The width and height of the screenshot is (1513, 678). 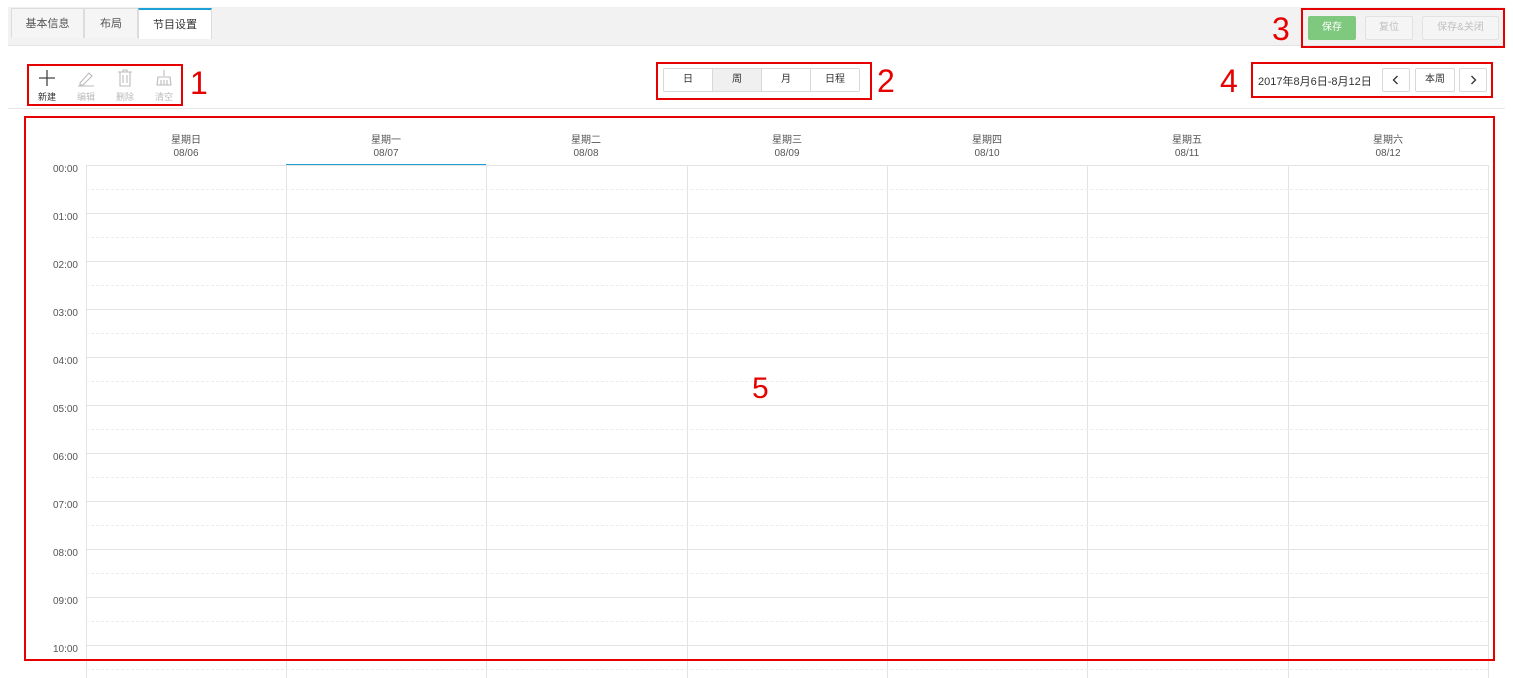 I want to click on annotation-number-2: 2, so click(x=886, y=81).